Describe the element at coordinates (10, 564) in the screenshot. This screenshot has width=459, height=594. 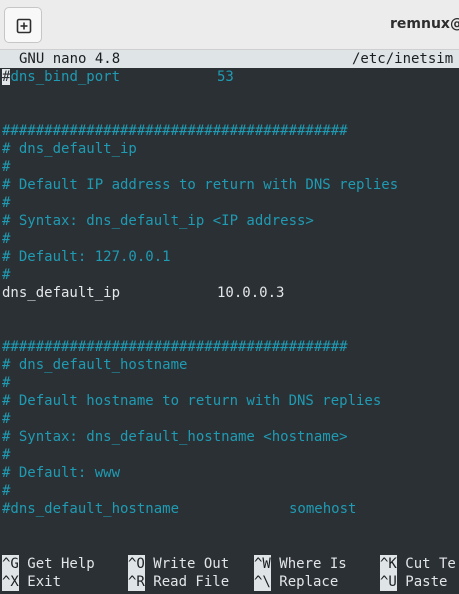
I see `shortcut-key: ^G` at that location.